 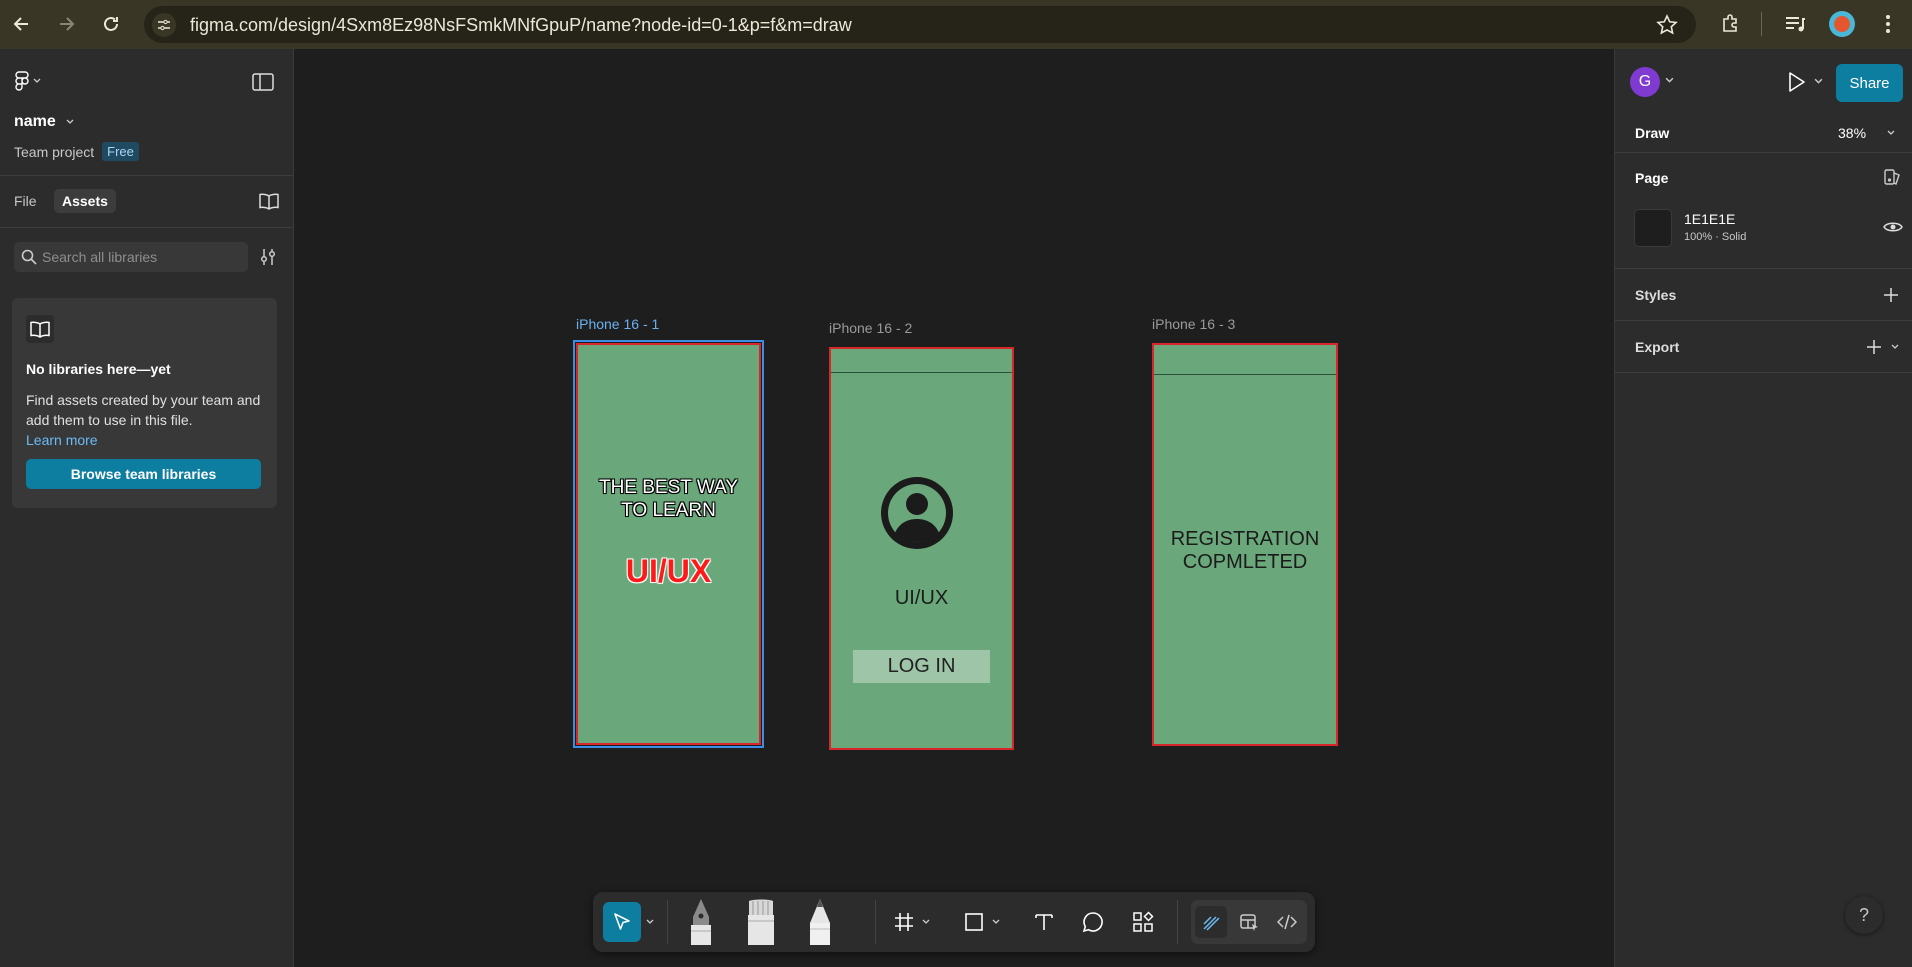 What do you see at coordinates (263, 82) in the screenshot?
I see `sidebar-toggle-icon` at bounding box center [263, 82].